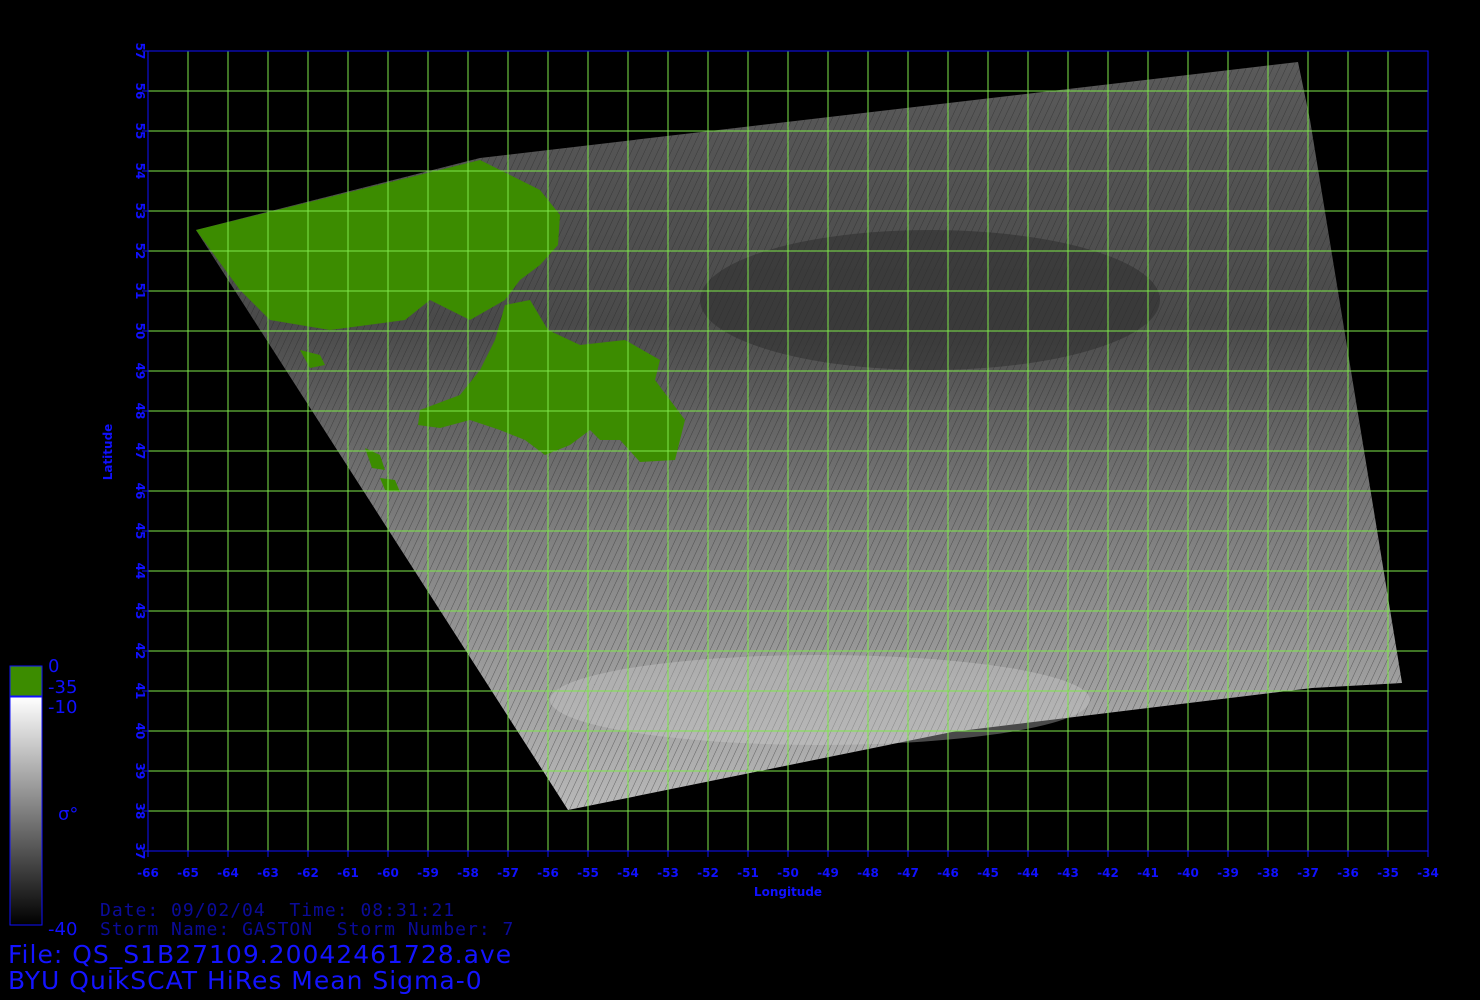  Describe the element at coordinates (140, 571) in the screenshot. I see `lat-tick-label: 44` at that location.